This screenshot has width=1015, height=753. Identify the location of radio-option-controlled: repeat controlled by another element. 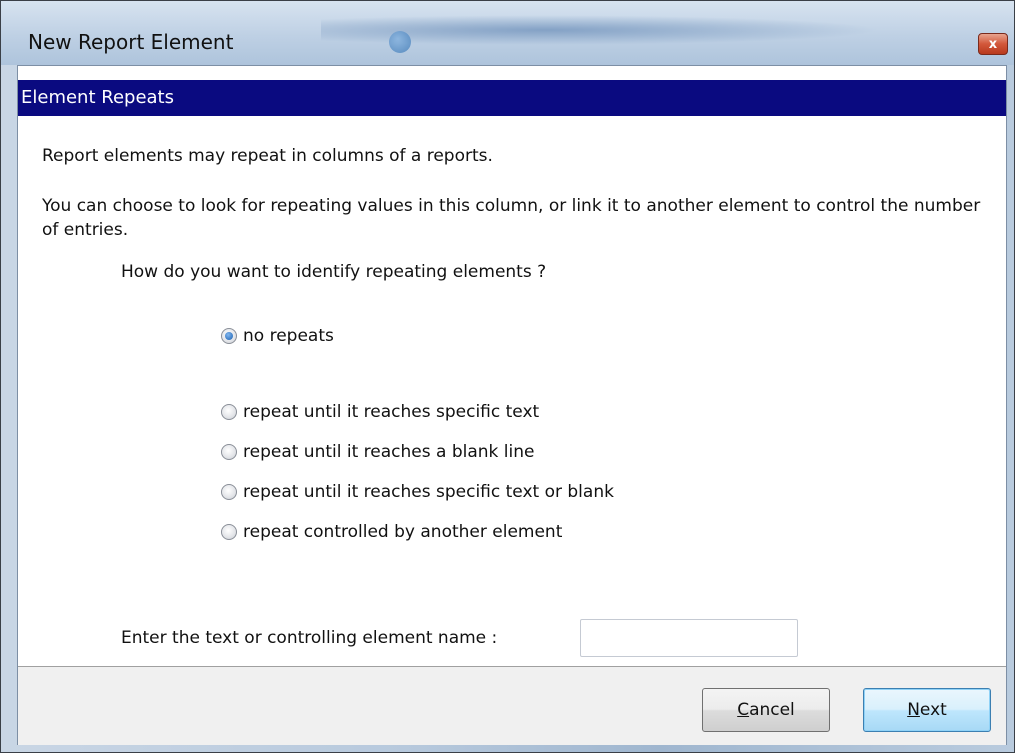
(391, 532).